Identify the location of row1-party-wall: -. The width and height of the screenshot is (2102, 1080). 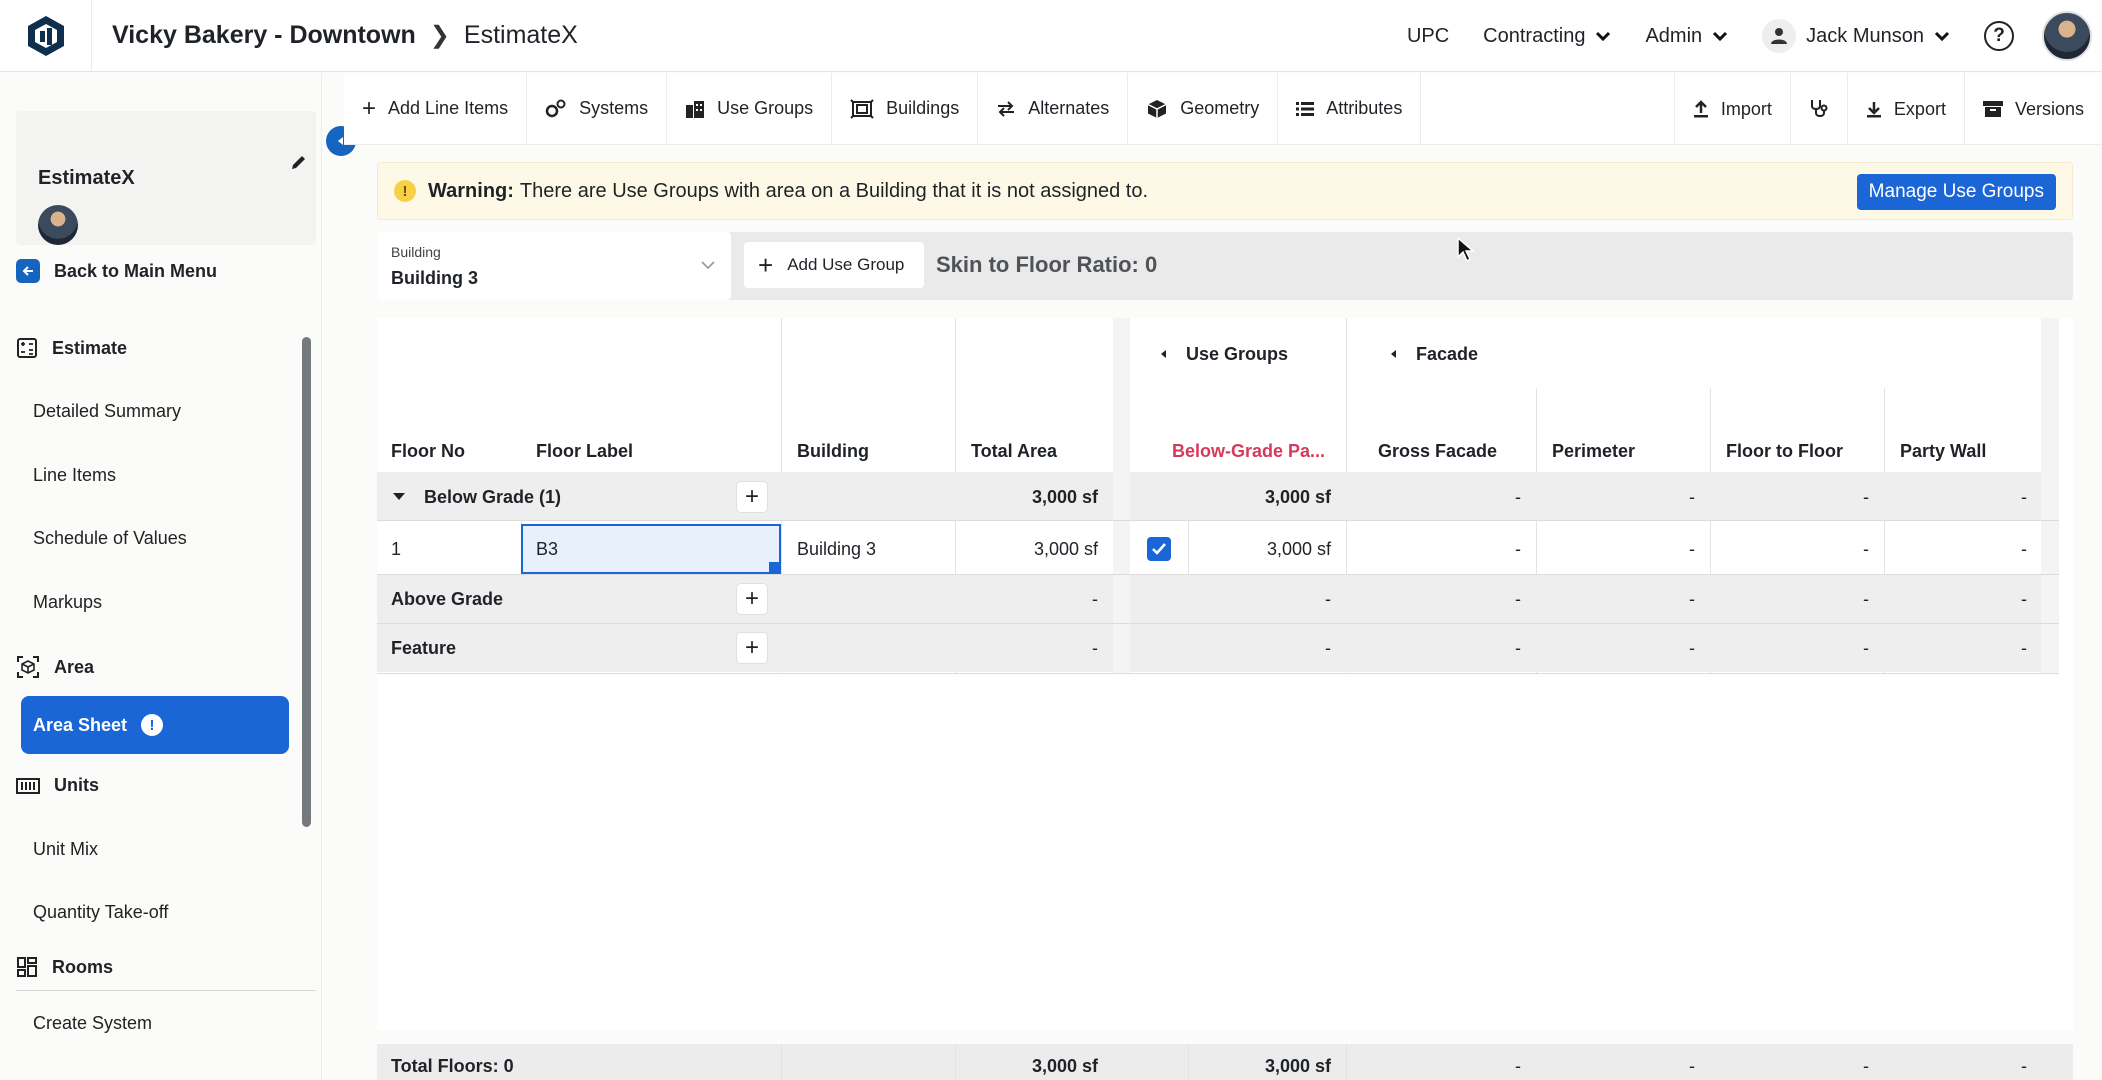
(1955, 549).